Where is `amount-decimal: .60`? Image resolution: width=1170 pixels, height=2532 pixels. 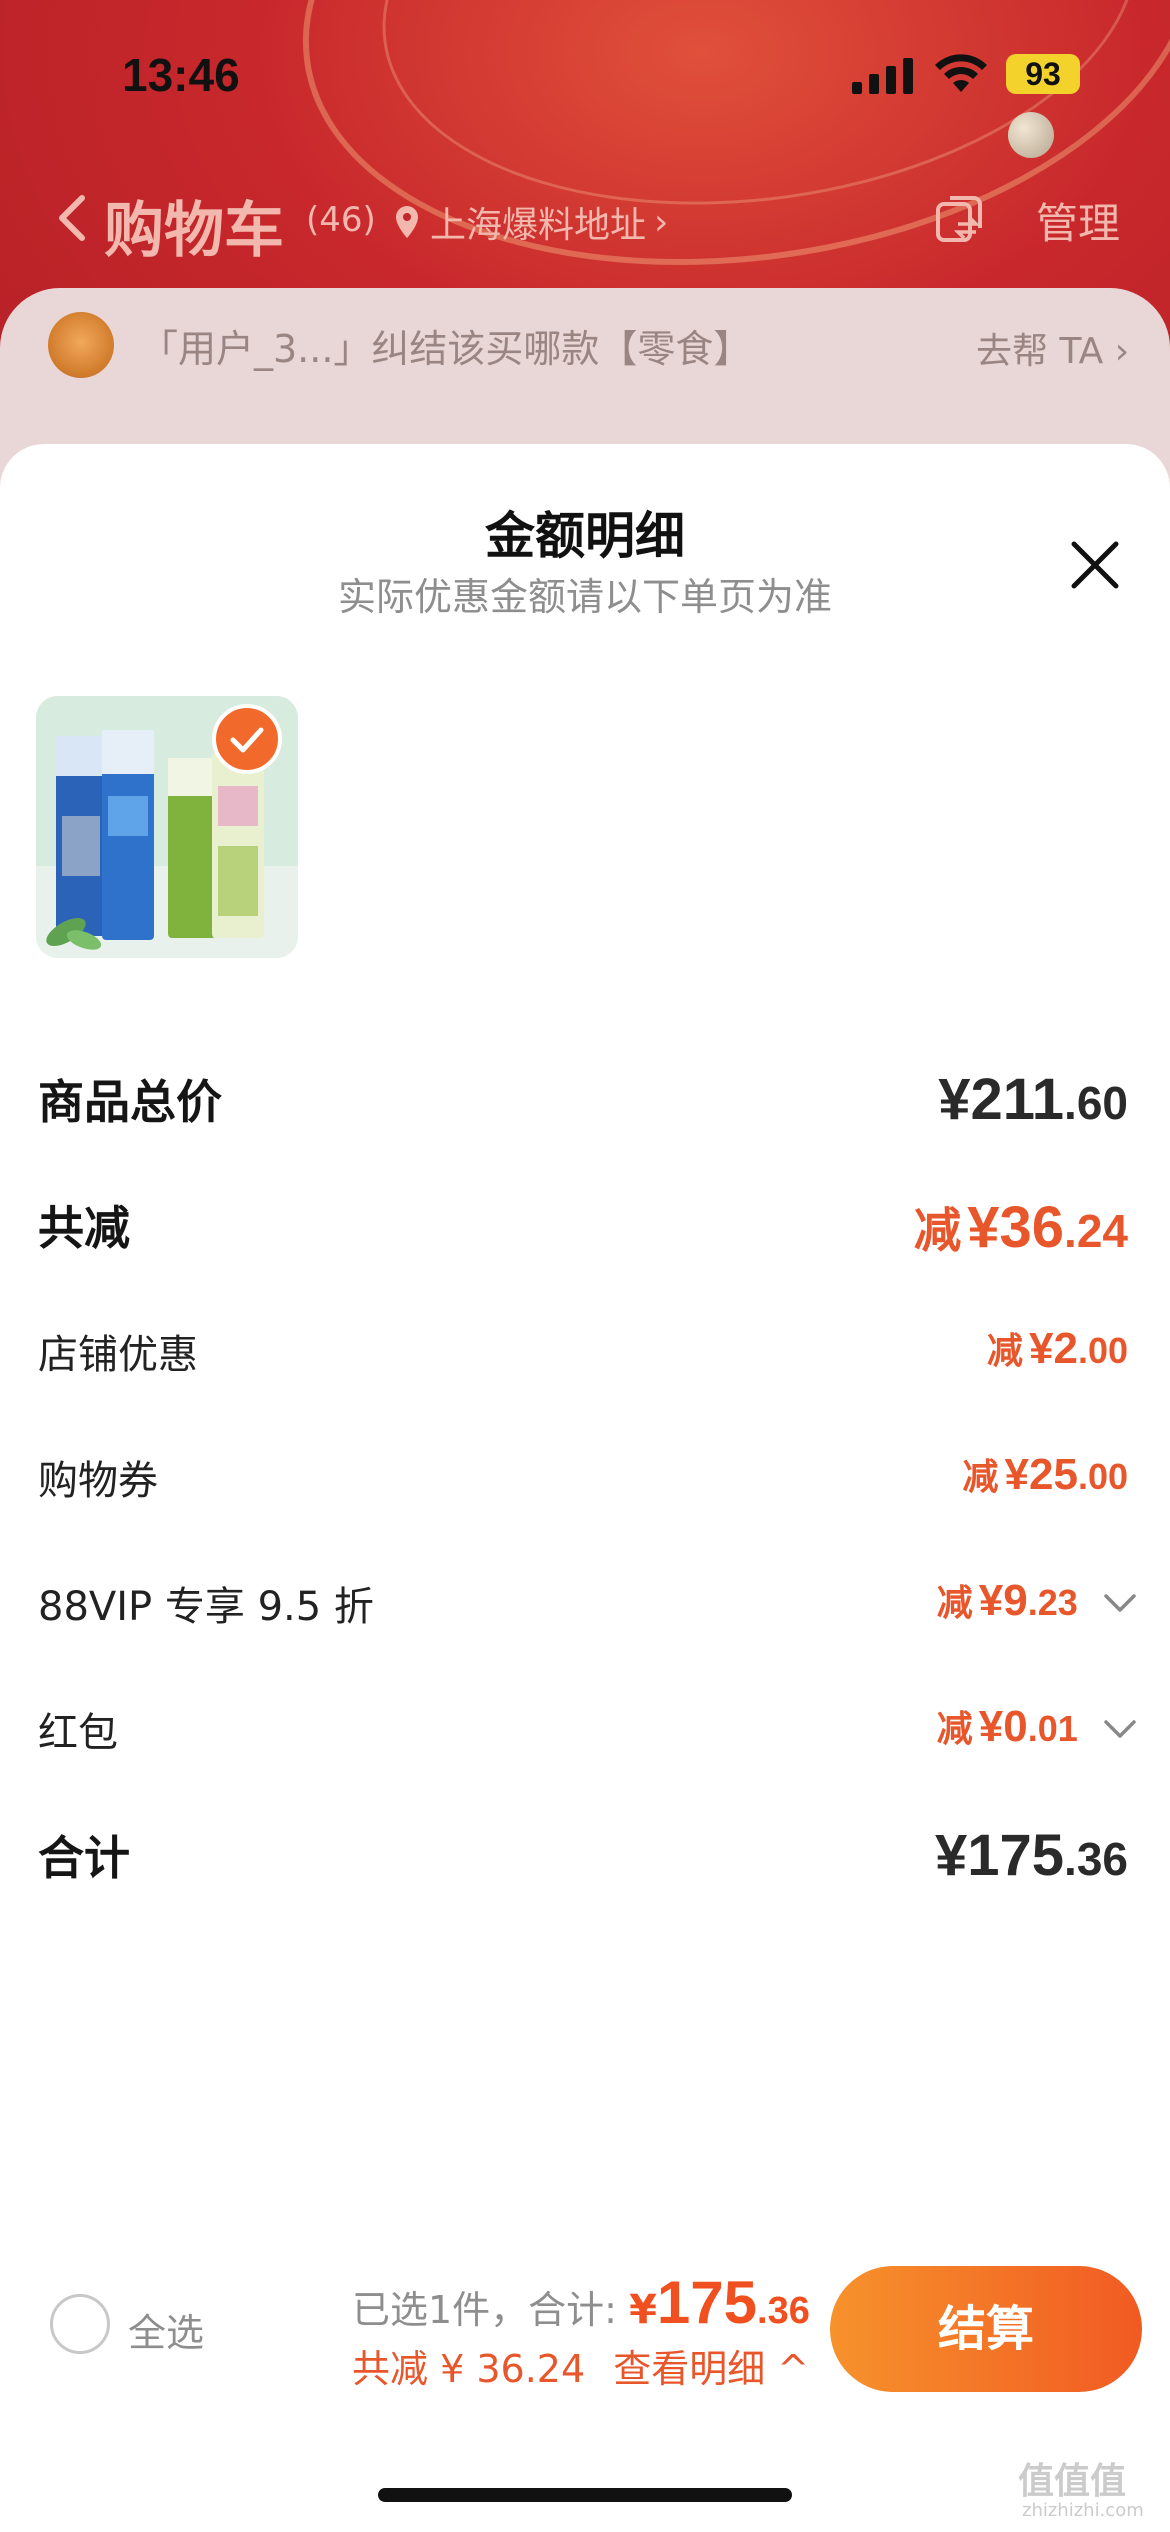
amount-decimal: .60 is located at coordinates (1096, 1103).